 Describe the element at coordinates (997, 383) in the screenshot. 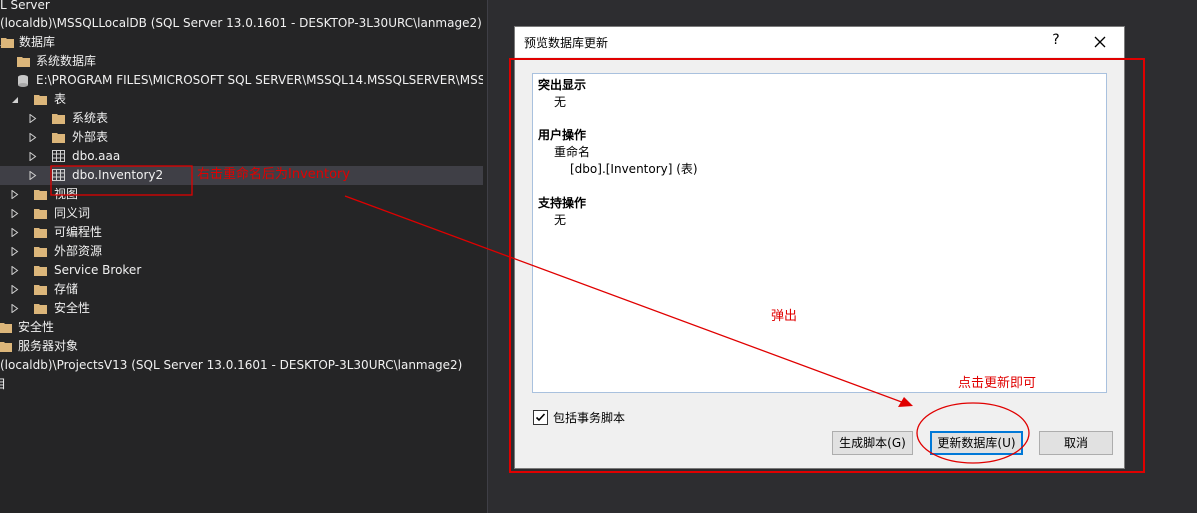

I see `click-annotation: 点击更新即可` at that location.